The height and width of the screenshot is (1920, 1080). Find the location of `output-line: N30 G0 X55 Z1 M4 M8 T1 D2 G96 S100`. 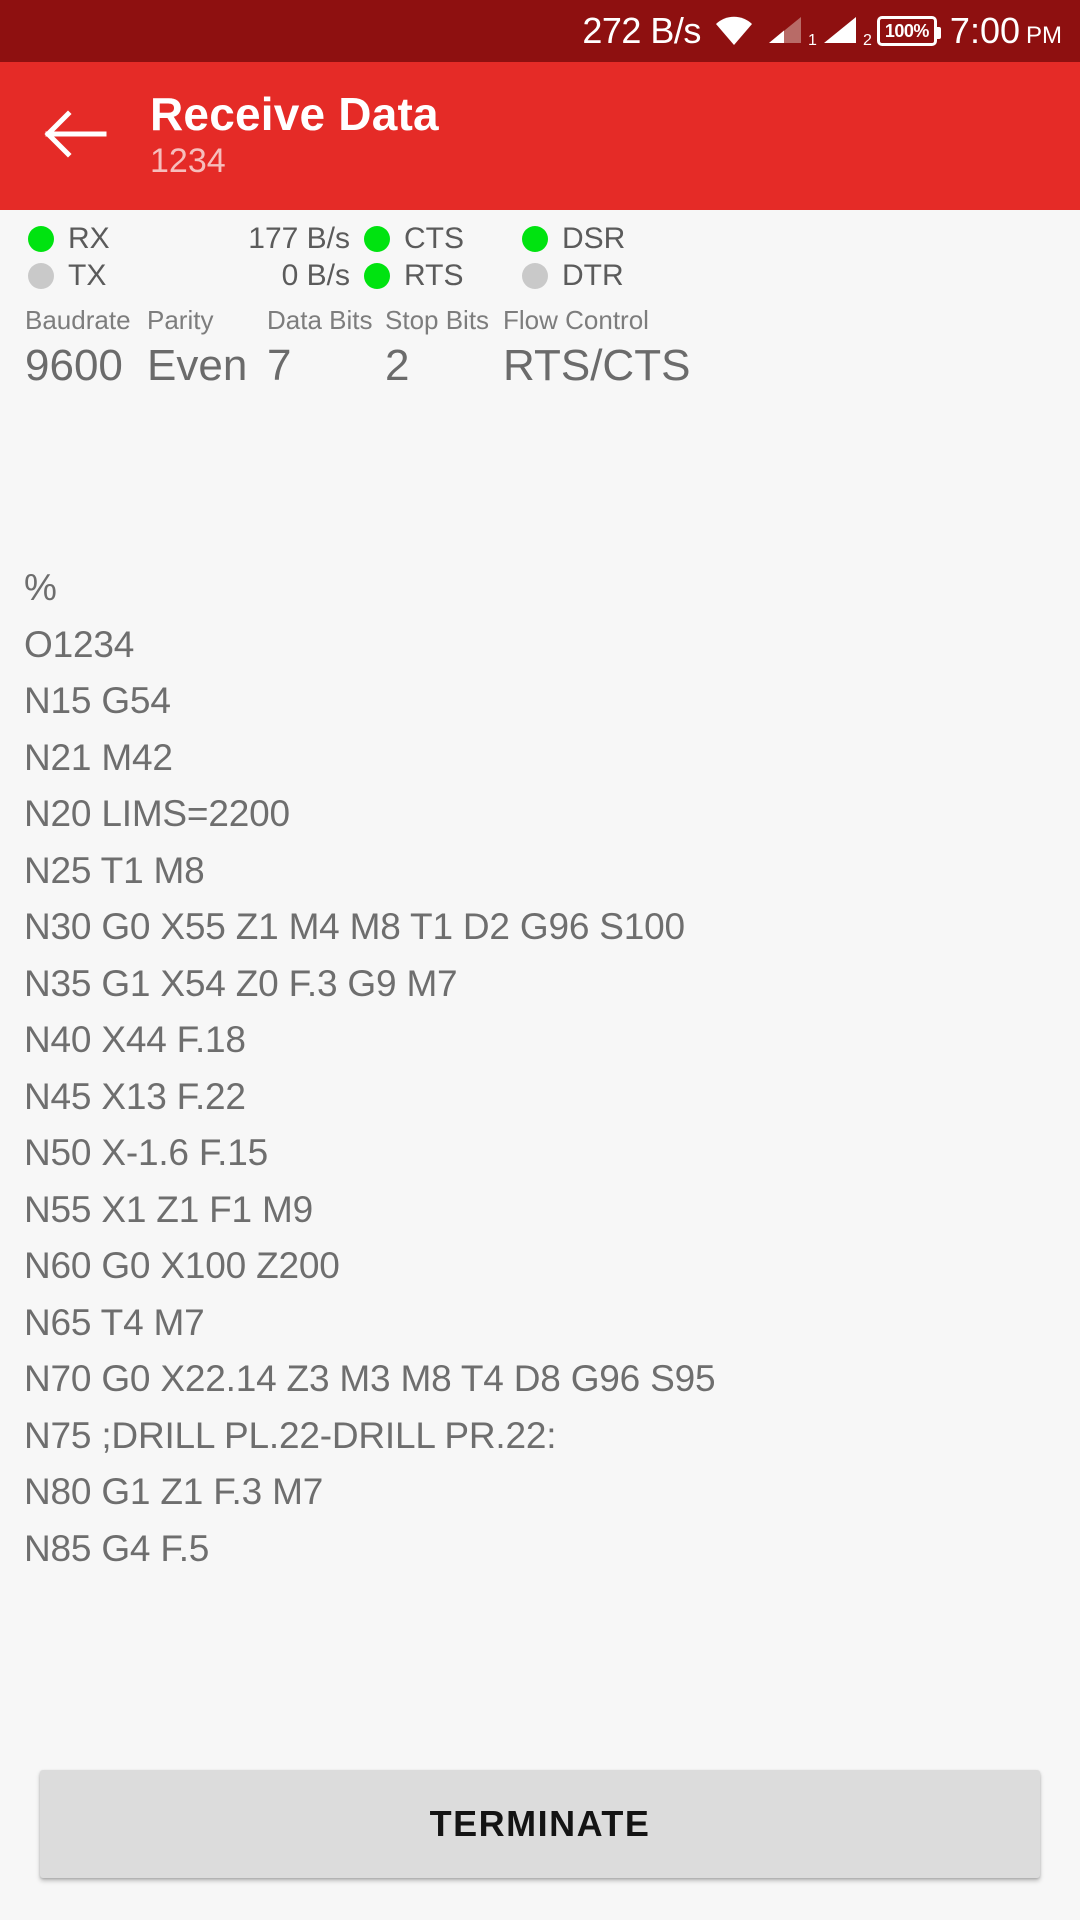

output-line: N30 G0 X55 Z1 M4 M8 T1 D2 G96 S100 is located at coordinates (354, 926).